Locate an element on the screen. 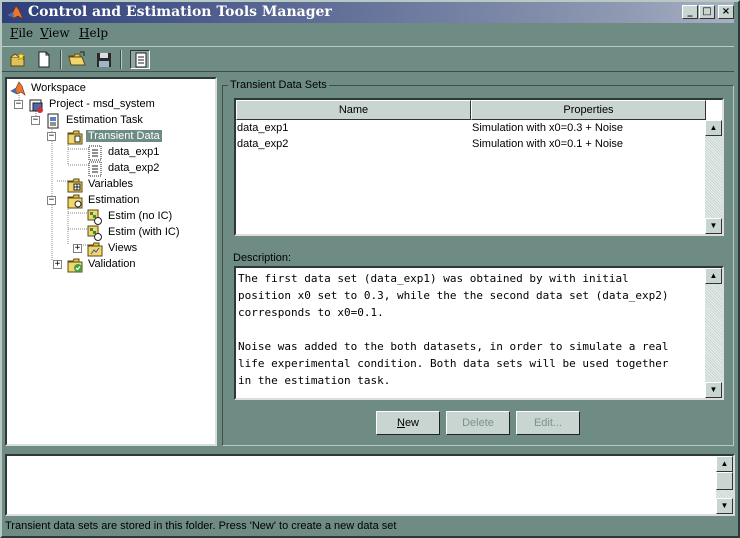 This screenshot has width=740, height=538. maximize-button: □ is located at coordinates (707, 12).